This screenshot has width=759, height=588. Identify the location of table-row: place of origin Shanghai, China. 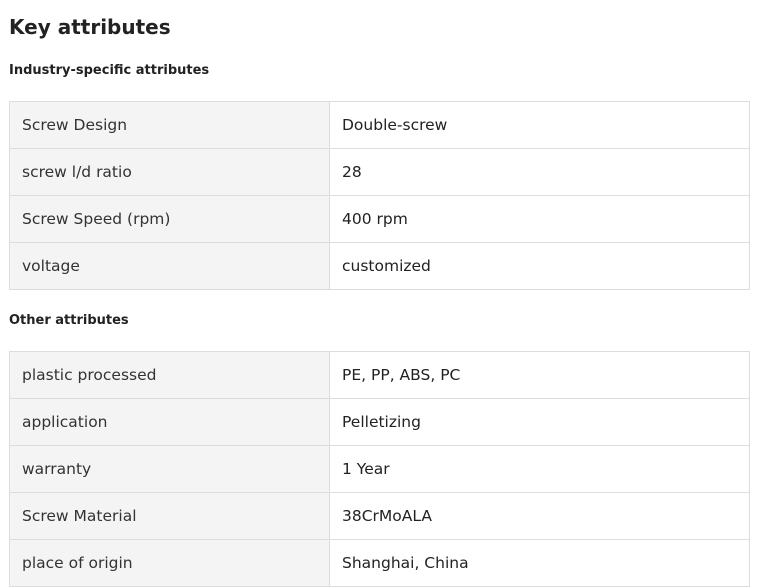
(379, 563).